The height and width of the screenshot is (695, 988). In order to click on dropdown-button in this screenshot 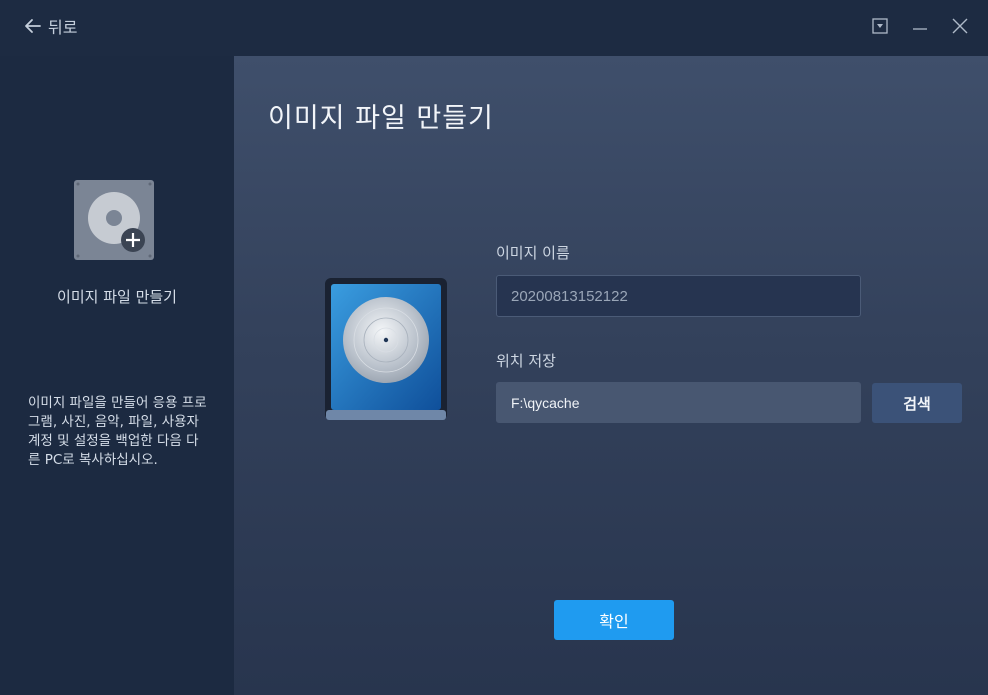, I will do `click(880, 26)`.